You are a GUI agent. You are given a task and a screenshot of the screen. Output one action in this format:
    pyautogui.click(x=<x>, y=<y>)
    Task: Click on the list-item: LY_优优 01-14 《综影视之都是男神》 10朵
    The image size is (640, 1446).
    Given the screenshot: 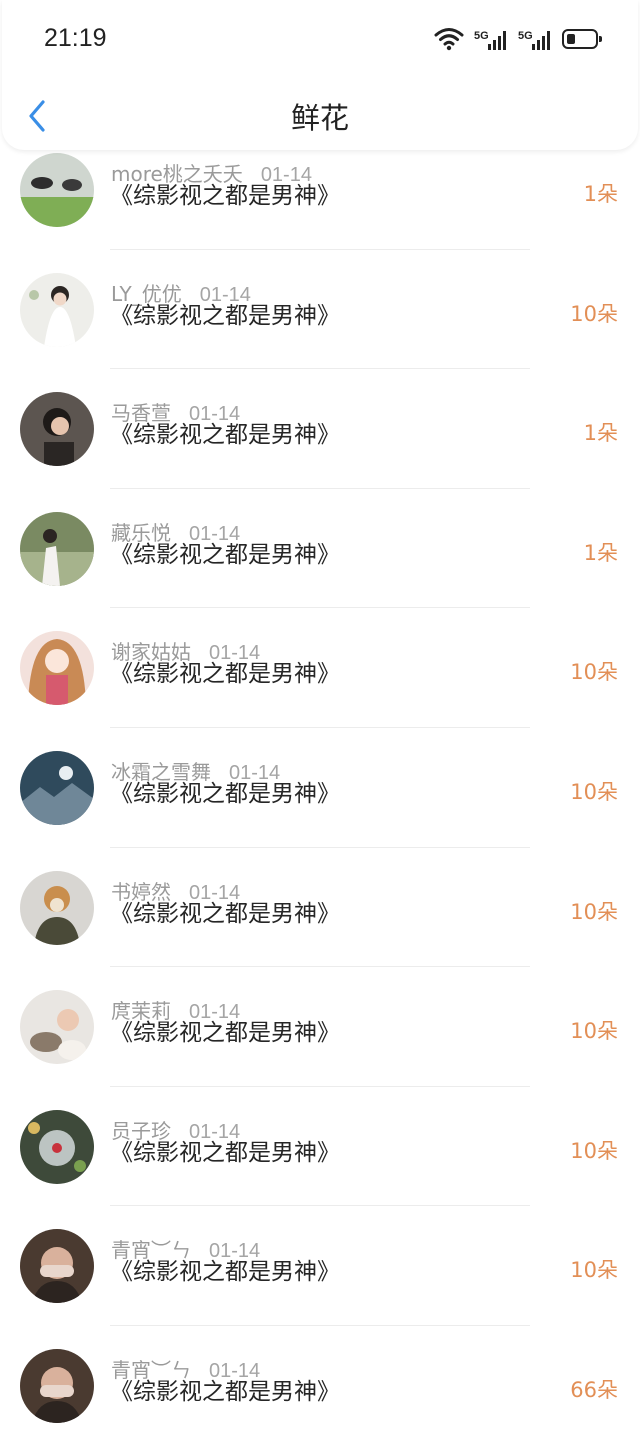 What is the action you would take?
    pyautogui.click(x=320, y=310)
    